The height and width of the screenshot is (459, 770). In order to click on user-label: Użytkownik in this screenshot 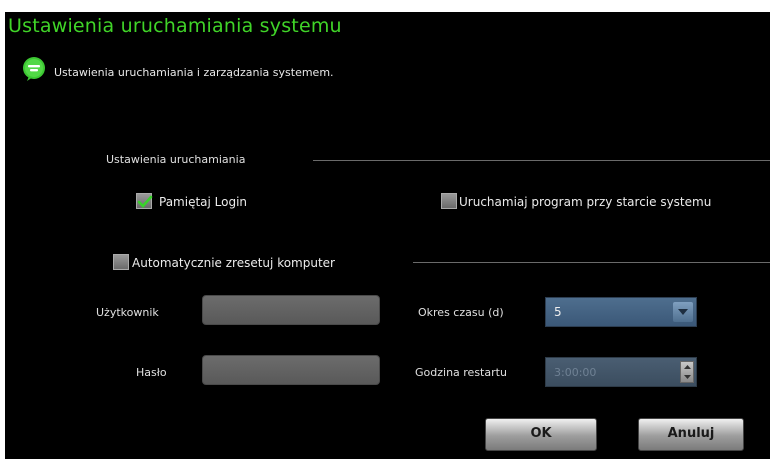, I will do `click(127, 312)`.